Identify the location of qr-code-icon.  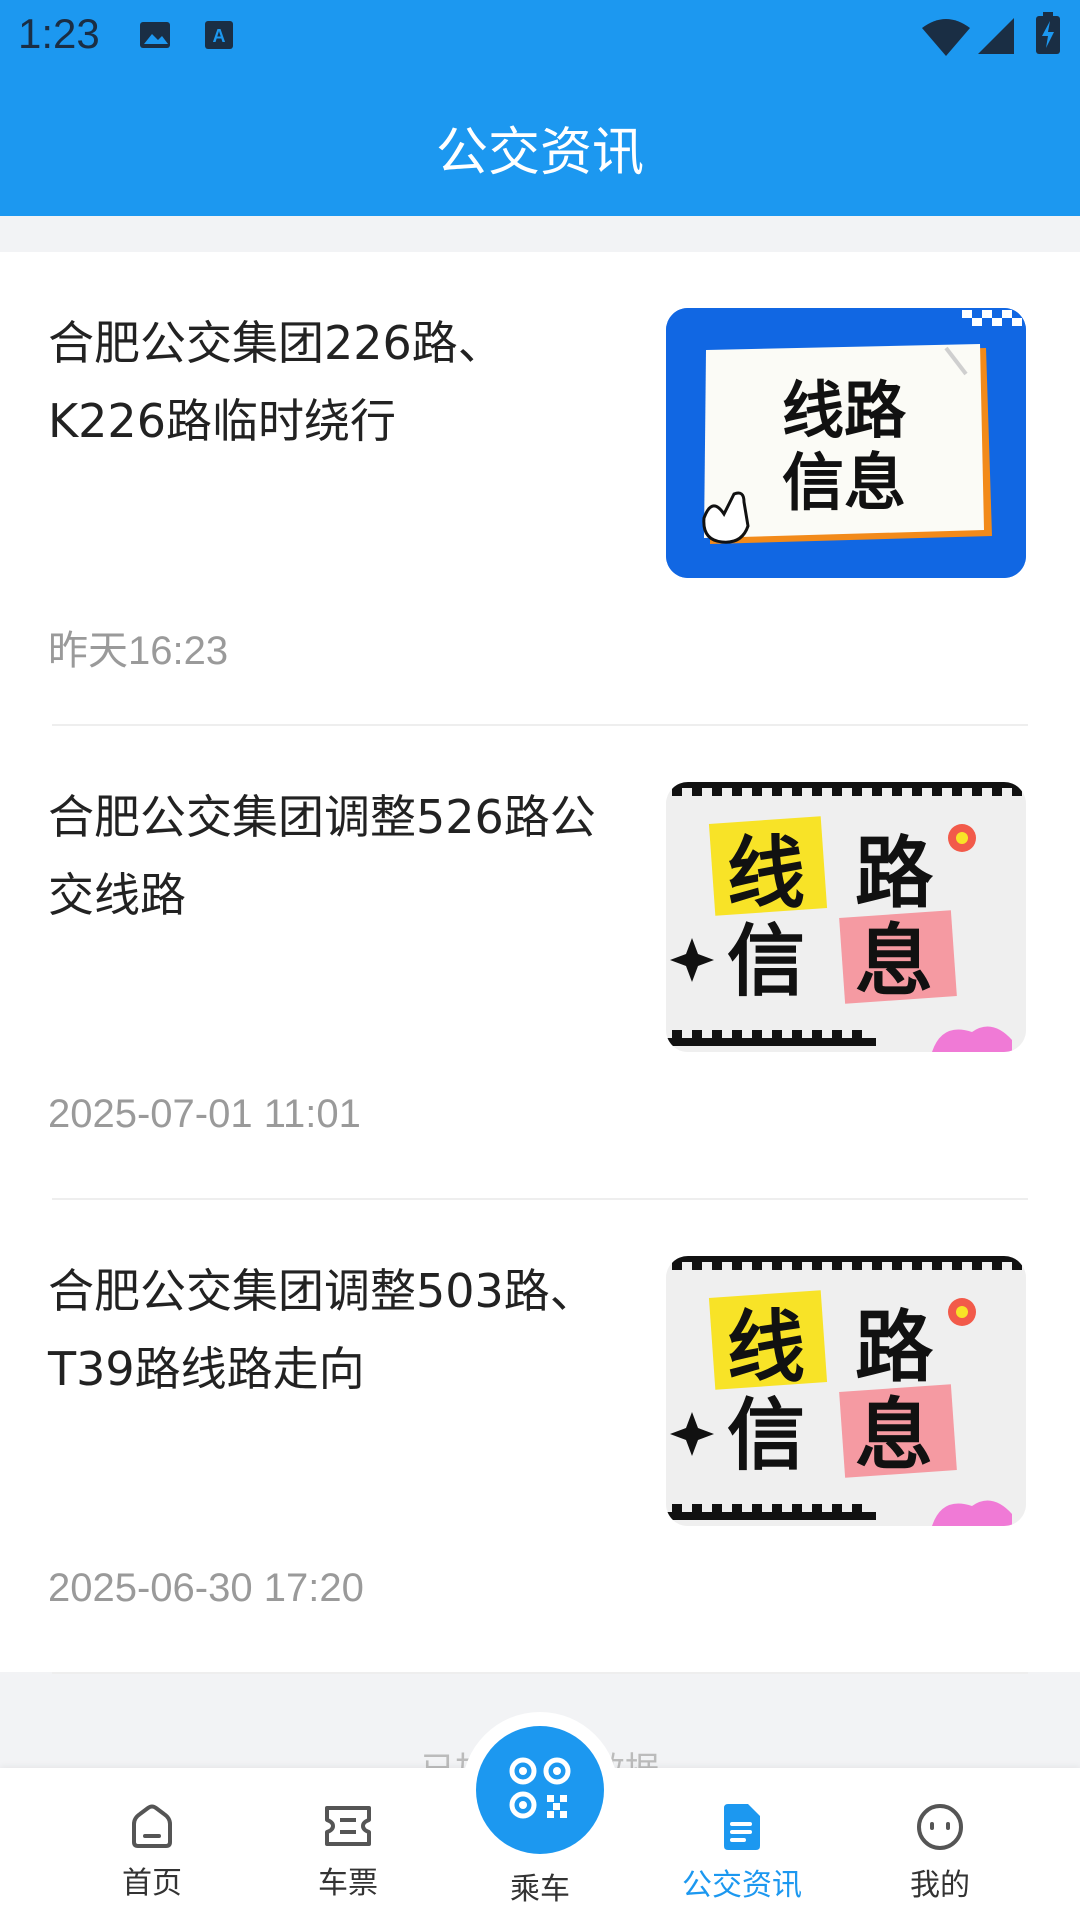
(540, 1790).